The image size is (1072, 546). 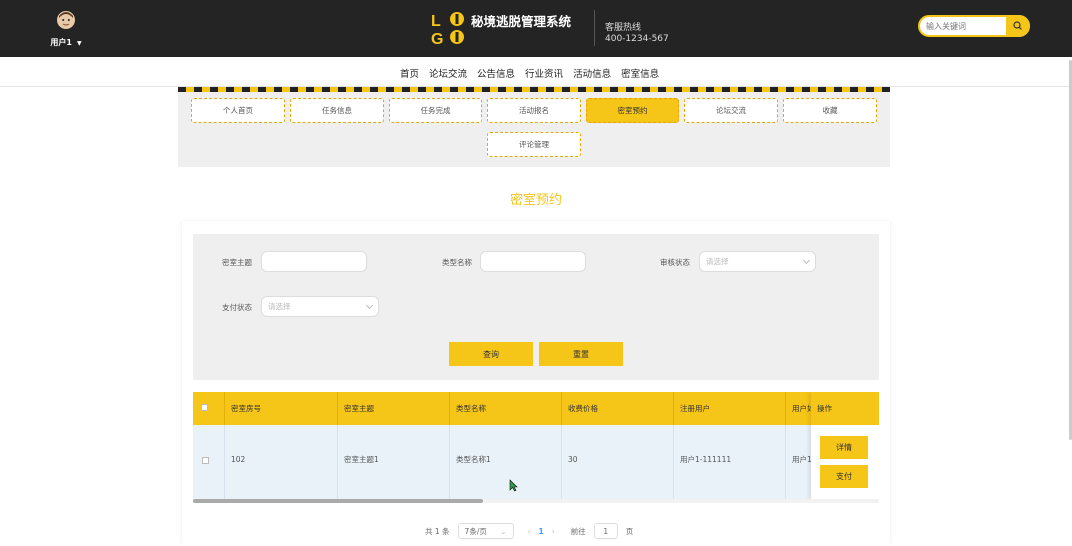 I want to click on col-room-no: 密室房号, so click(x=280, y=408).